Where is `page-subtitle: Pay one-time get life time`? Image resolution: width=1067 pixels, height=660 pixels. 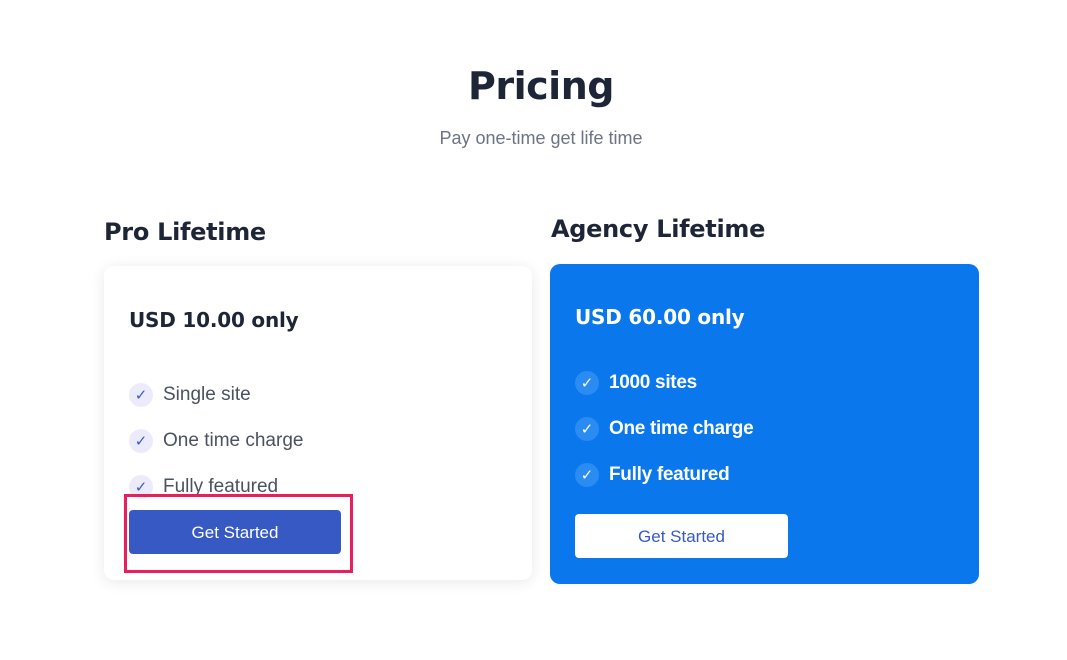 page-subtitle: Pay one-time get life time is located at coordinates (541, 138).